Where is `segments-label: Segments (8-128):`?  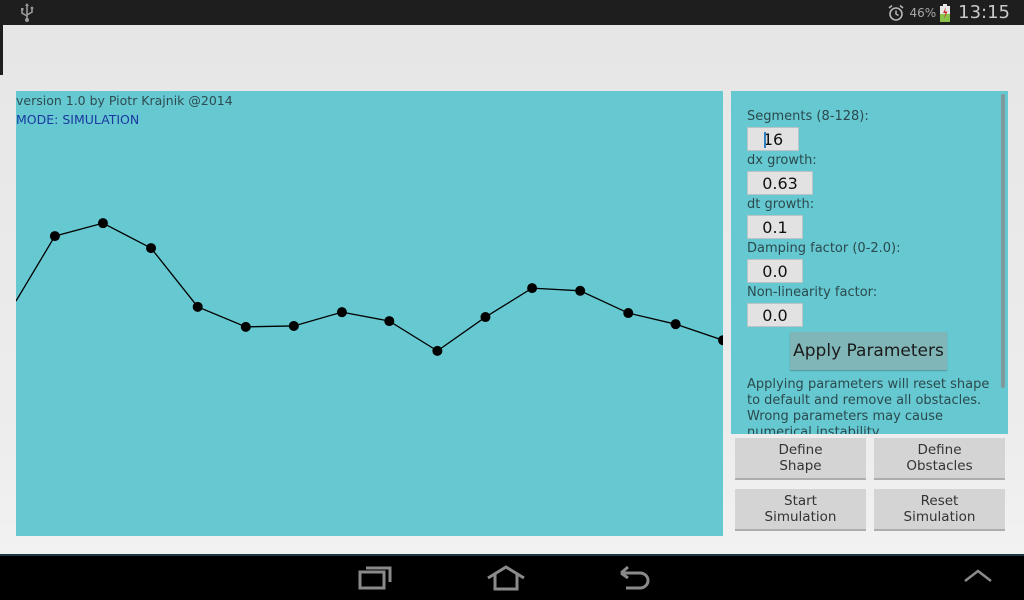
segments-label: Segments (8-128): is located at coordinates (808, 116).